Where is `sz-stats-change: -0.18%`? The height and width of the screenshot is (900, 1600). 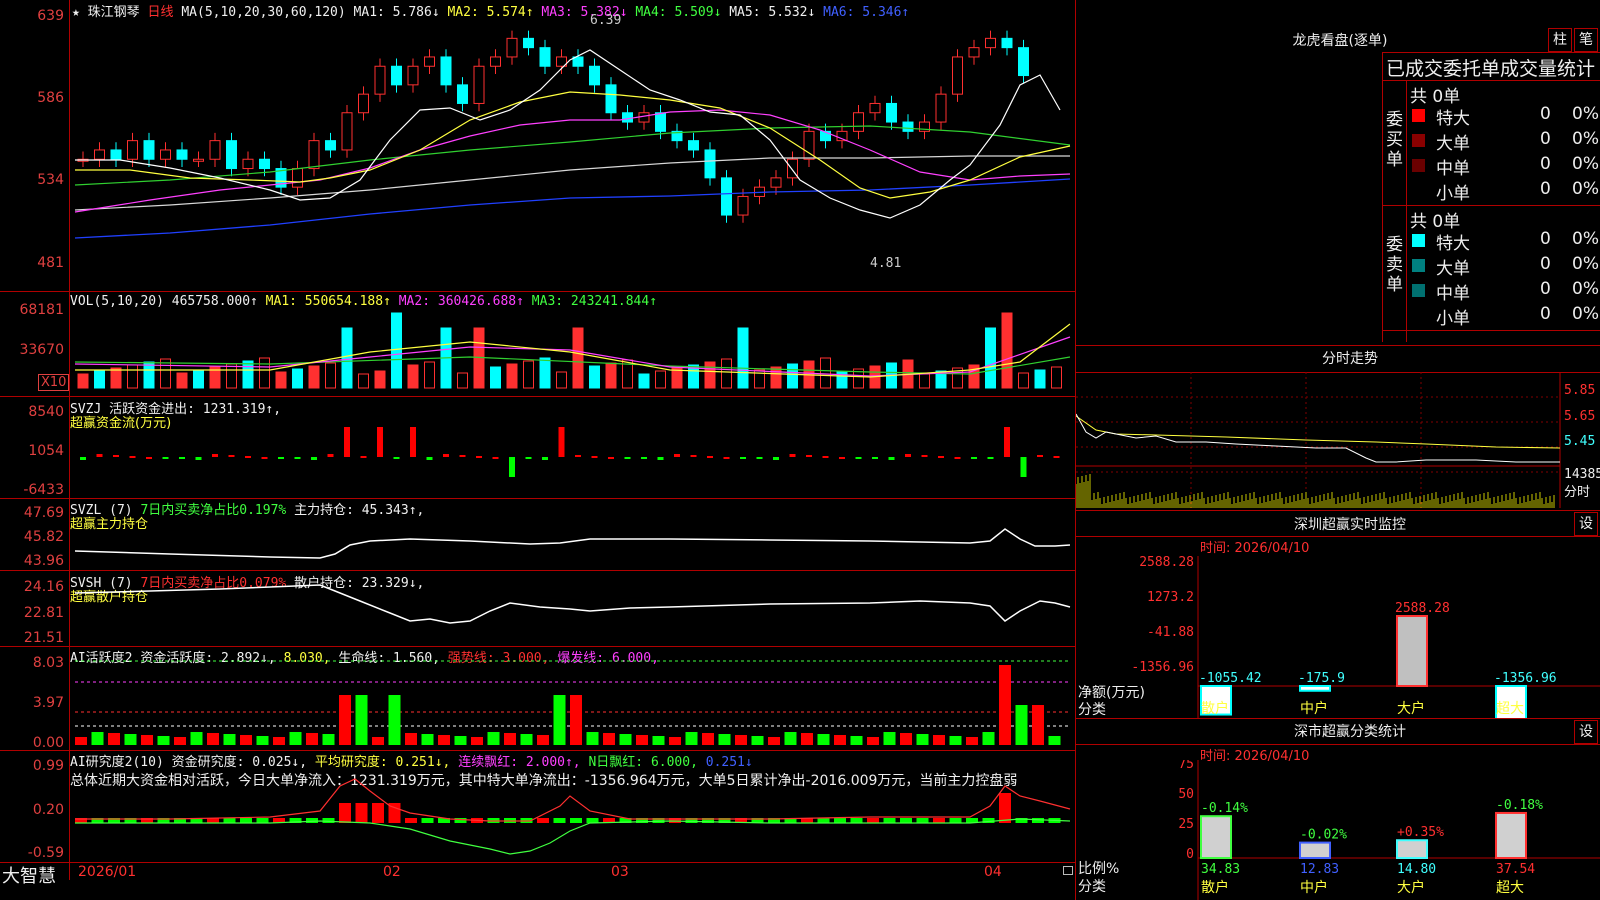 sz-stats-change: -0.18% is located at coordinates (1519, 805).